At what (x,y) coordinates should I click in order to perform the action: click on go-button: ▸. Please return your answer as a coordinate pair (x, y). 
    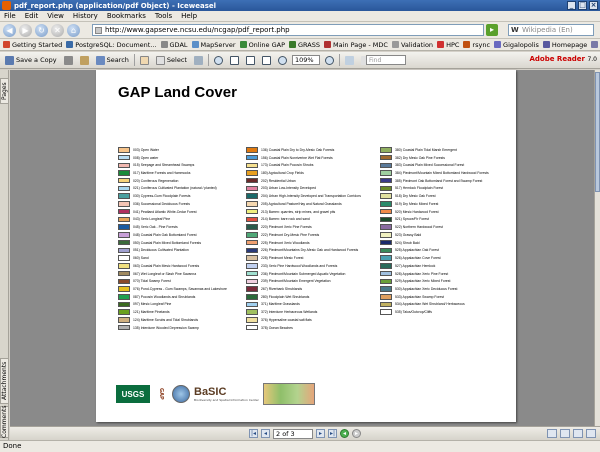
    Looking at the image, I should click on (492, 30).